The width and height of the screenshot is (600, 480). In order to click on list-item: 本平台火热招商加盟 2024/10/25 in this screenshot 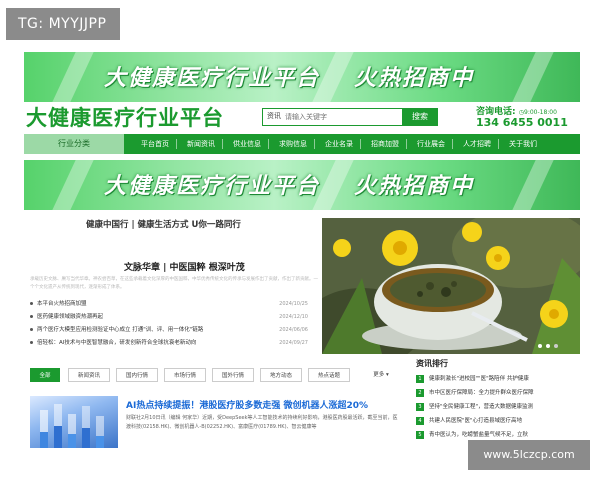, I will do `click(176, 304)`.